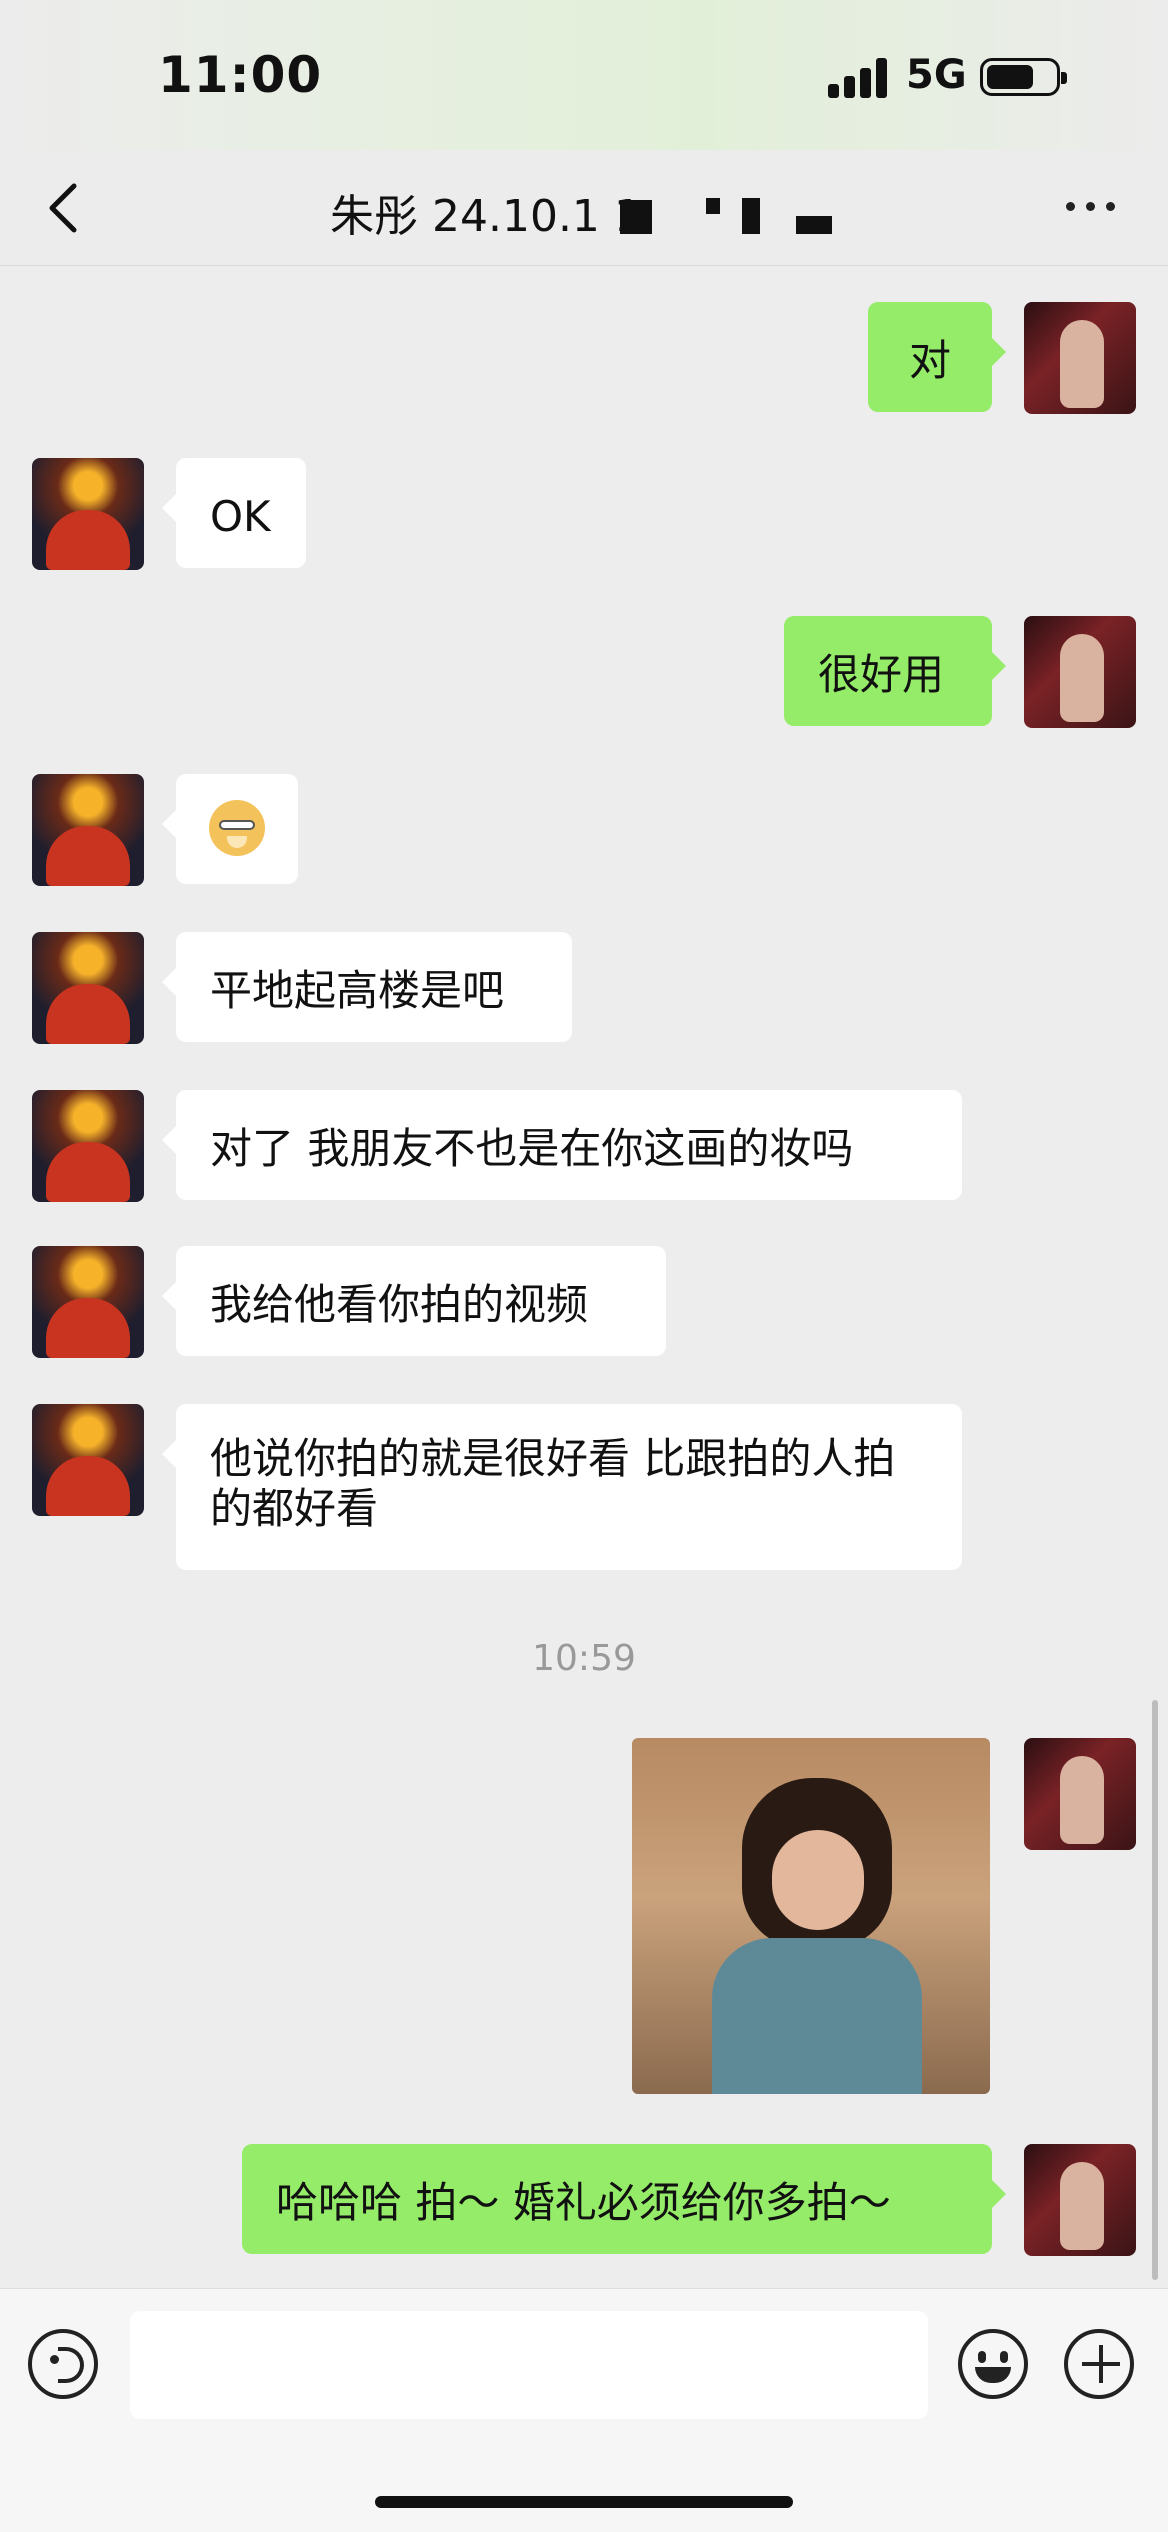  What do you see at coordinates (993, 2364) in the screenshot?
I see `emoji-icon` at bounding box center [993, 2364].